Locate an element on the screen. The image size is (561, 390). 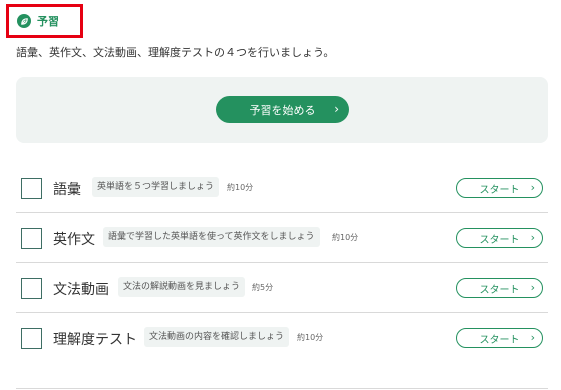
task-description: 文法動画の内容を確認しましょう is located at coordinates (217, 337).